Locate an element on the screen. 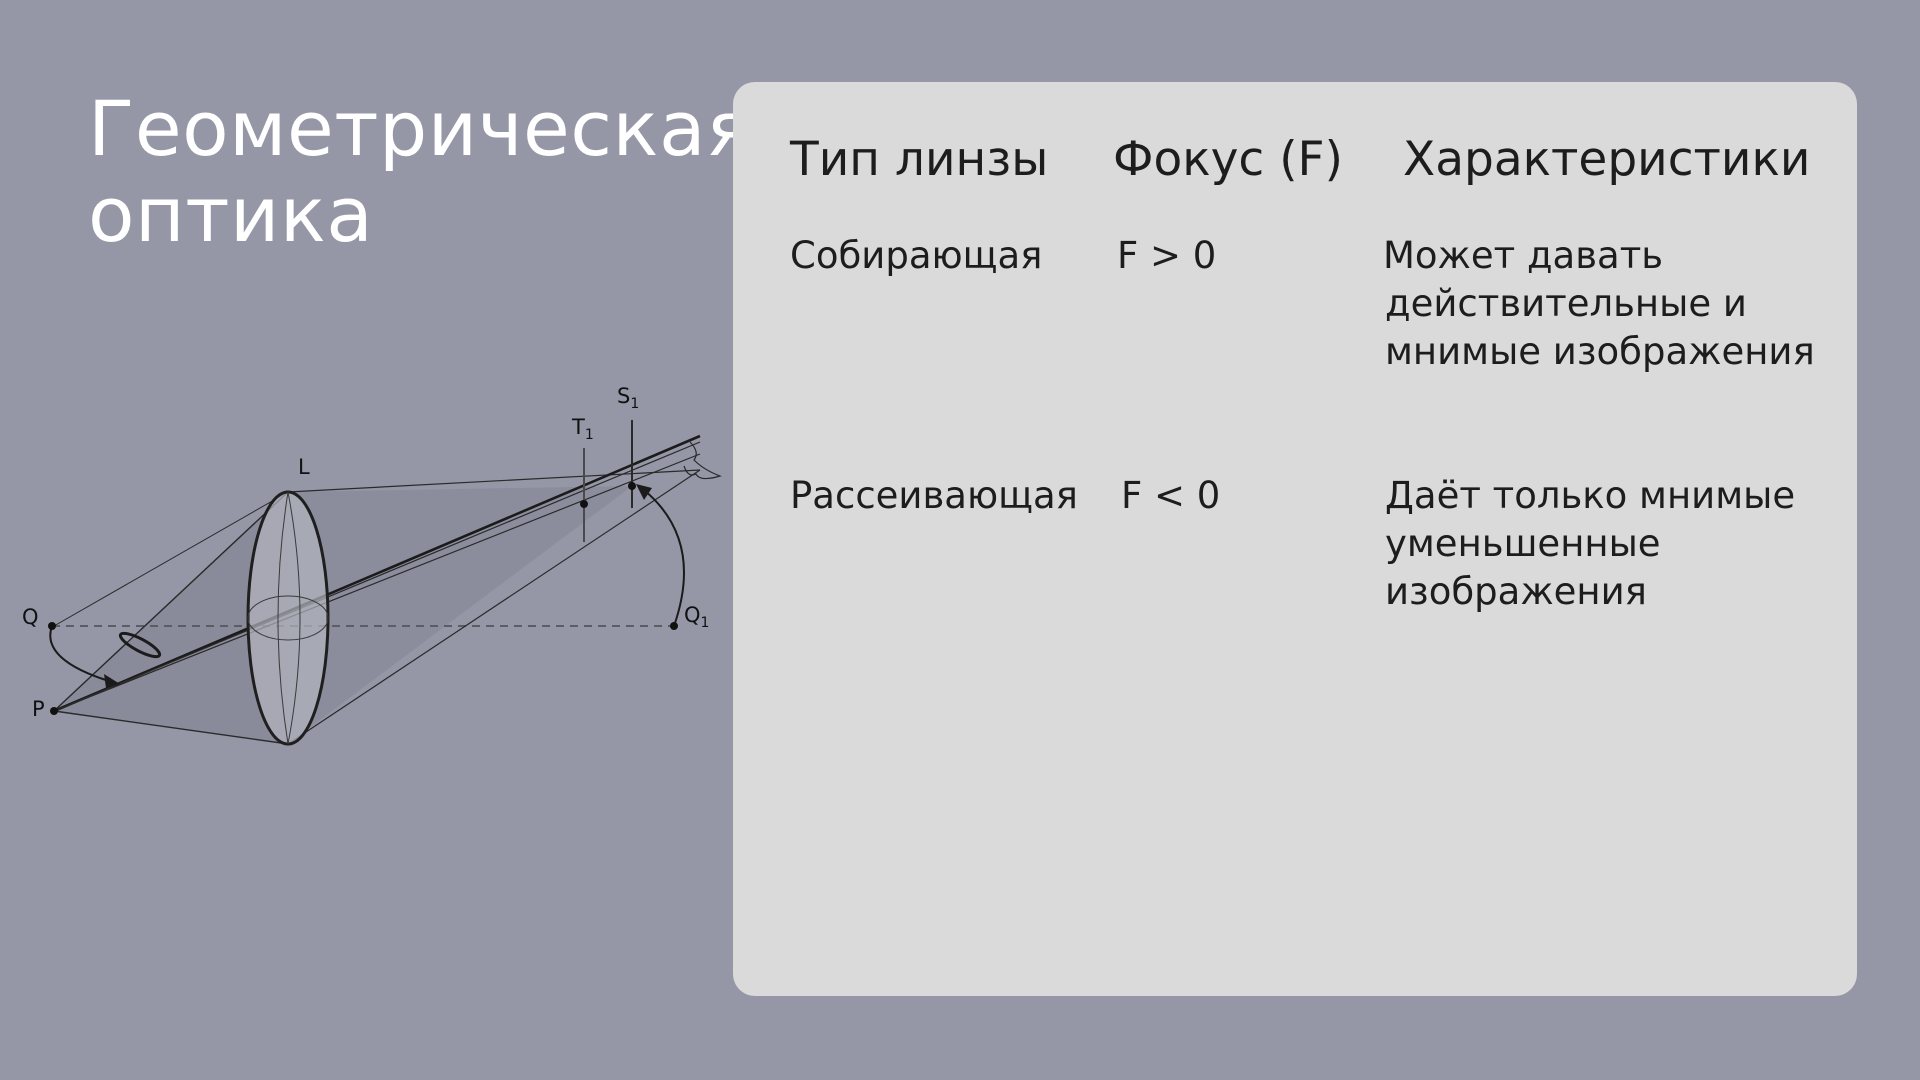  lens-ellipse is located at coordinates (288, 618).